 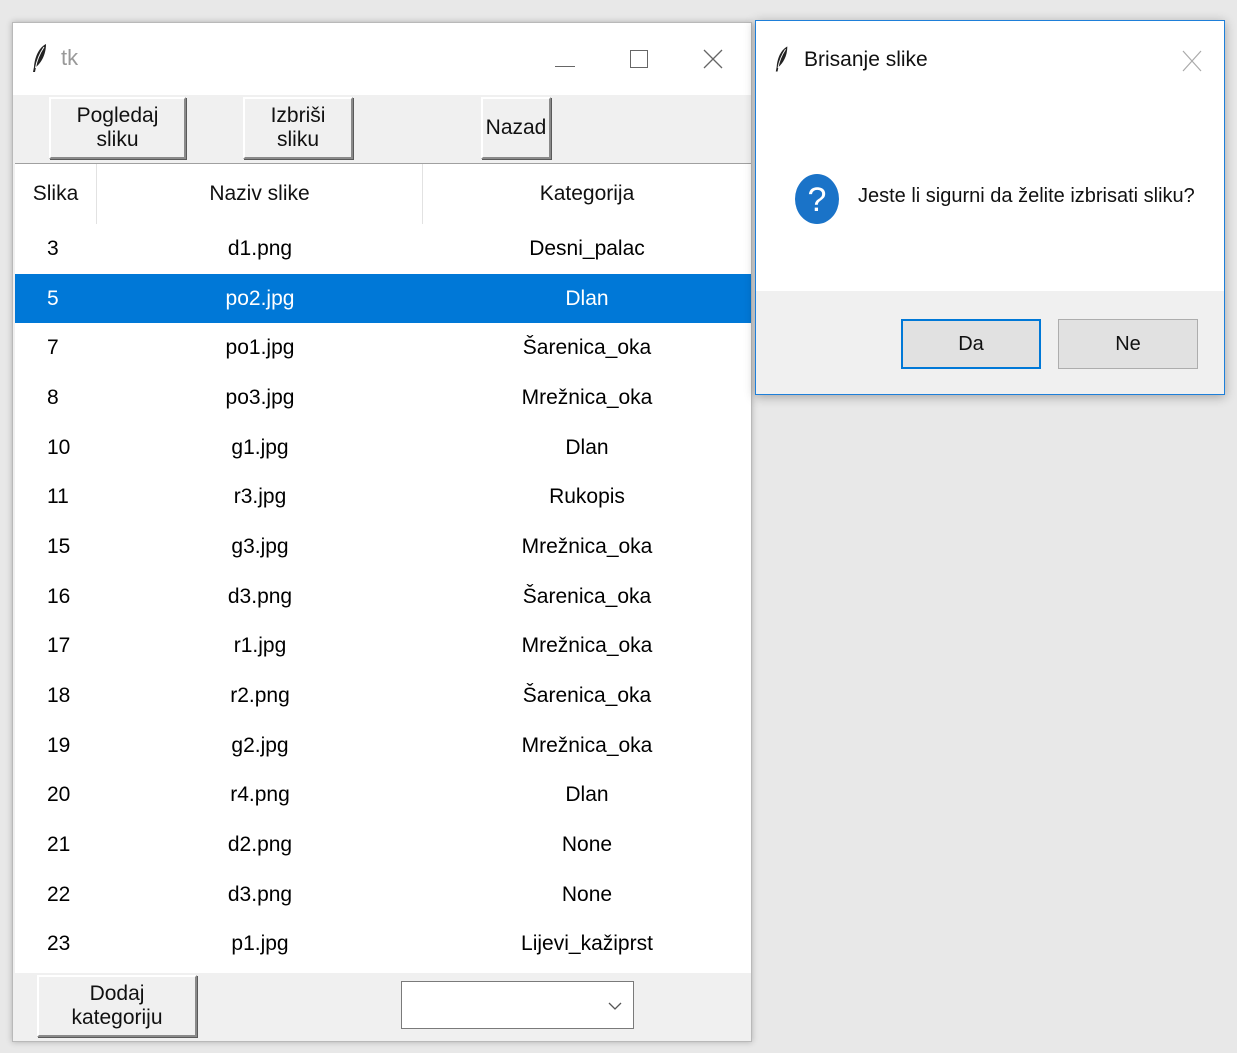 What do you see at coordinates (383, 696) in the screenshot?
I see `table-row: 18 r2.png Šarenica_oka` at bounding box center [383, 696].